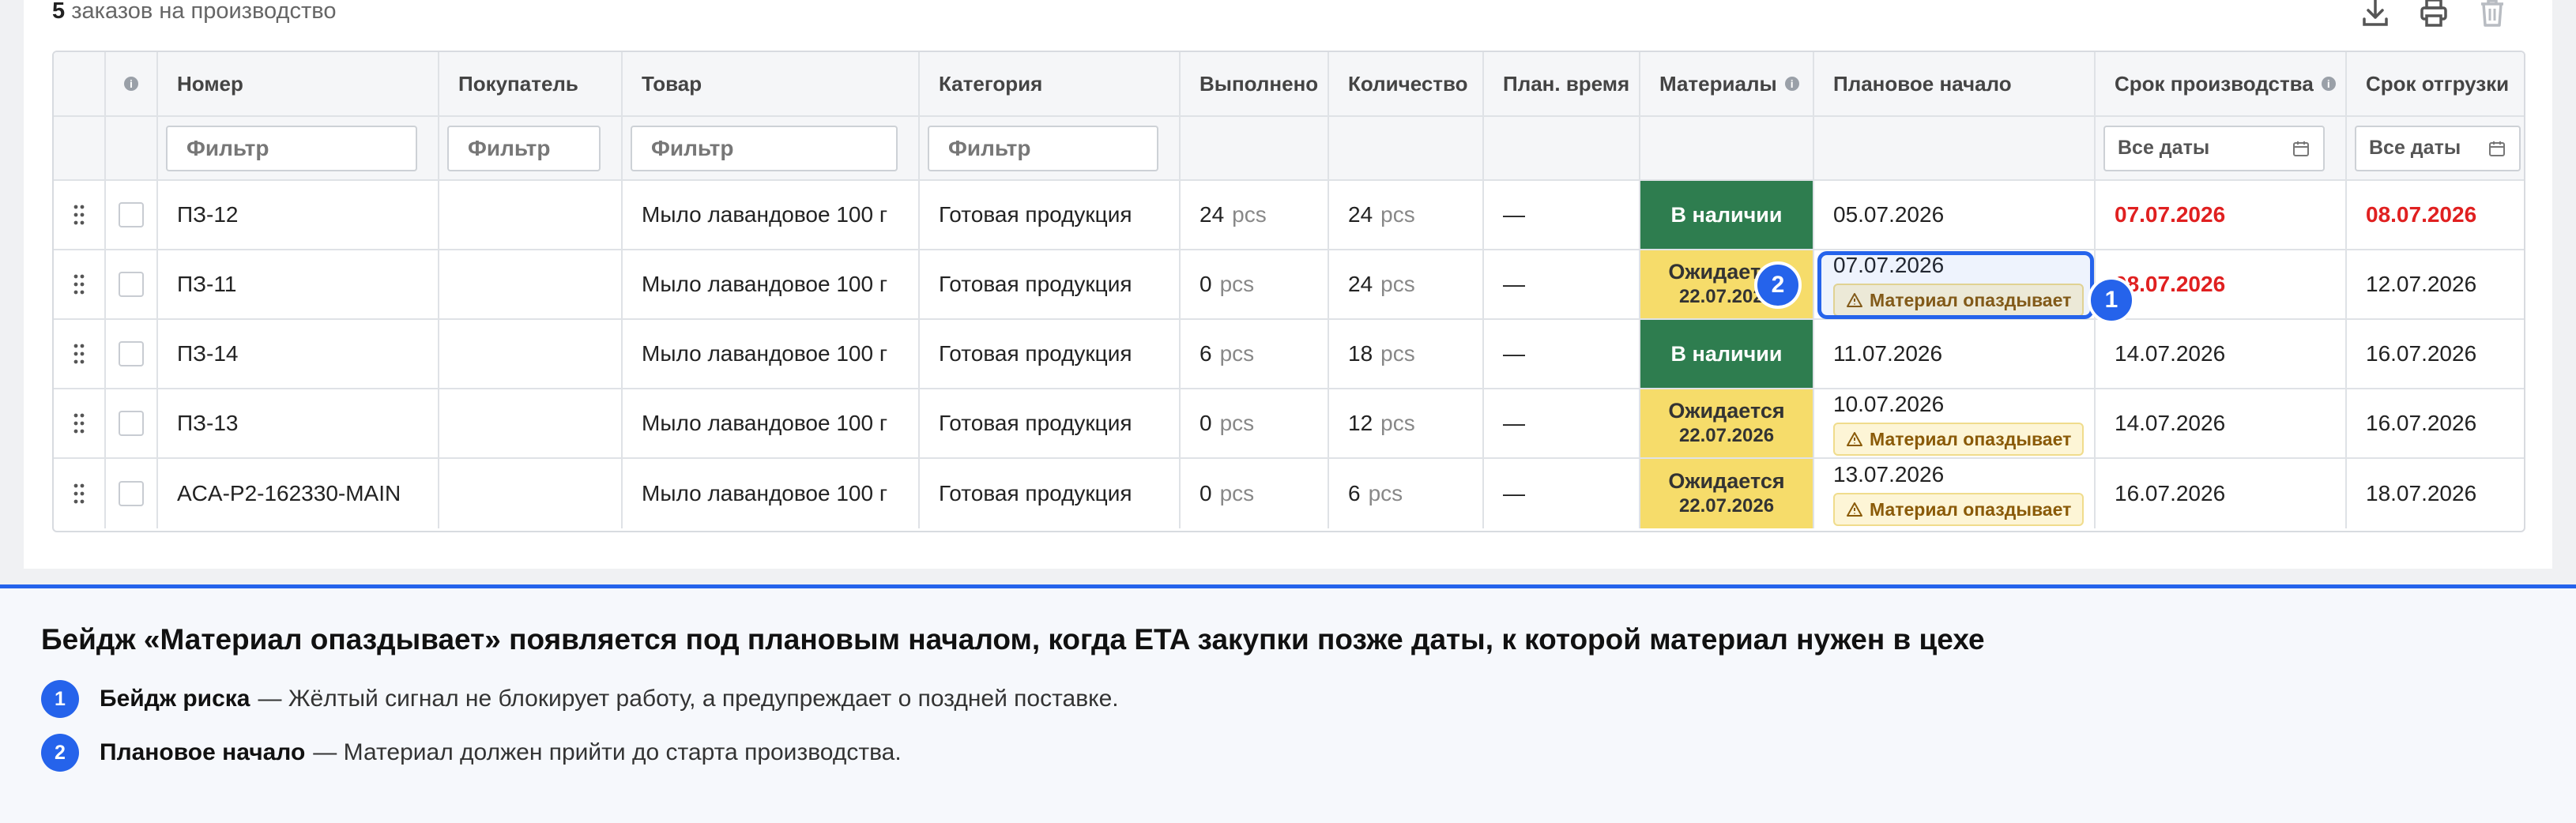 This screenshot has height=823, width=2576. I want to click on order-number: ПЗ-11, so click(298, 284).